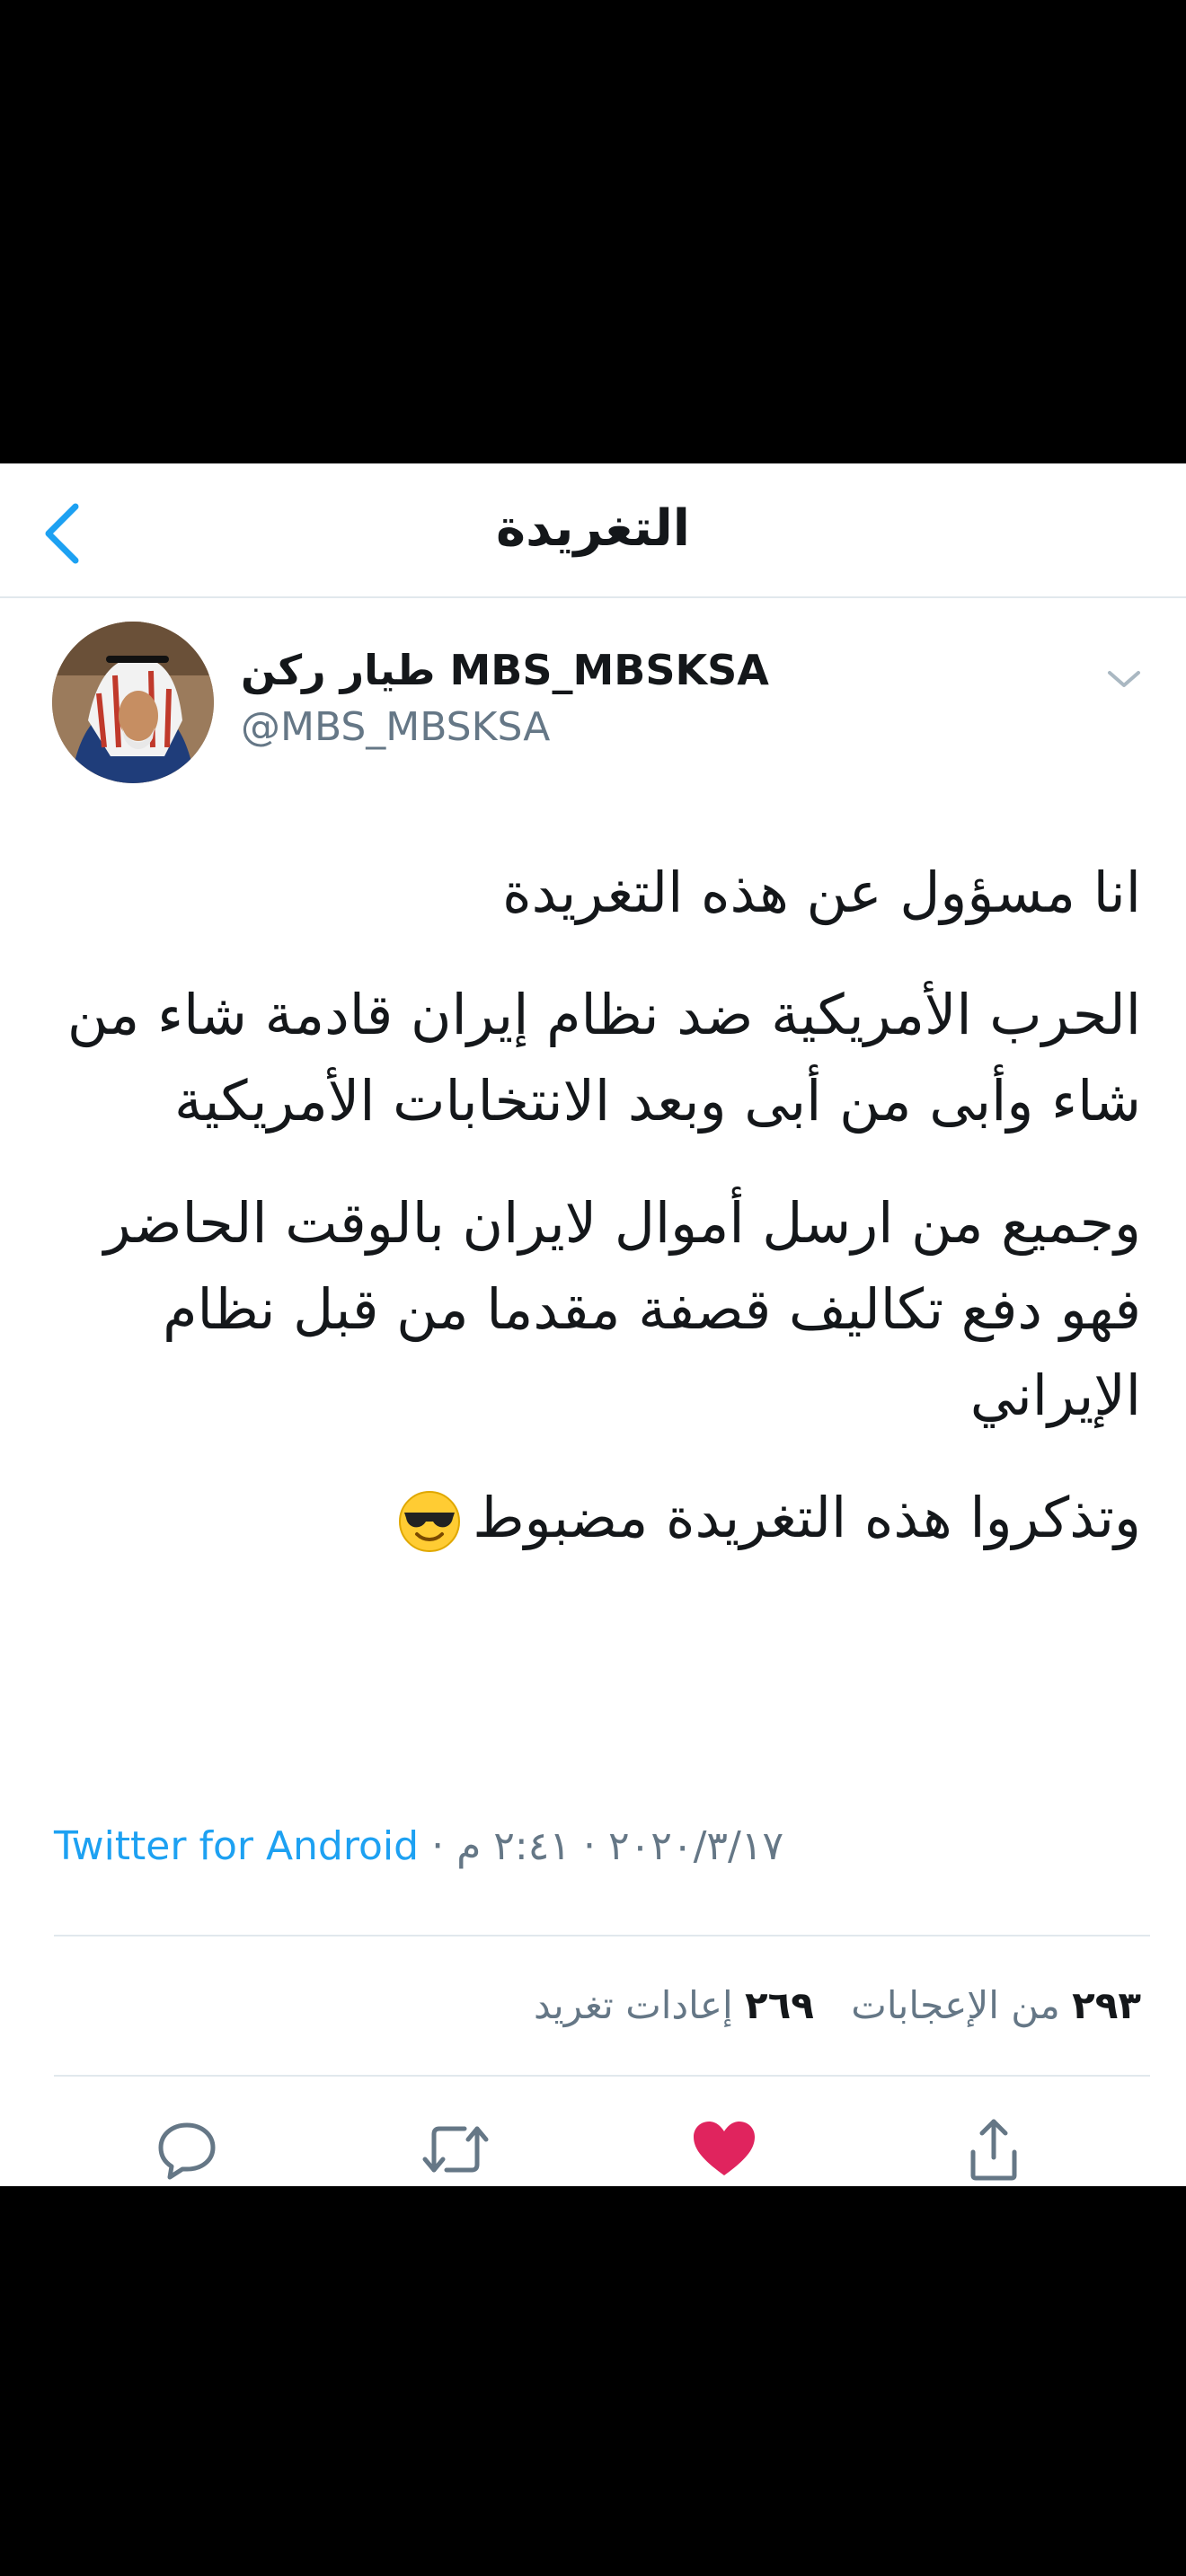 Image resolution: width=1186 pixels, height=2576 pixels. What do you see at coordinates (696, 1846) in the screenshot?
I see `tweet-date: ٢٠٢٠/٣/١٧` at bounding box center [696, 1846].